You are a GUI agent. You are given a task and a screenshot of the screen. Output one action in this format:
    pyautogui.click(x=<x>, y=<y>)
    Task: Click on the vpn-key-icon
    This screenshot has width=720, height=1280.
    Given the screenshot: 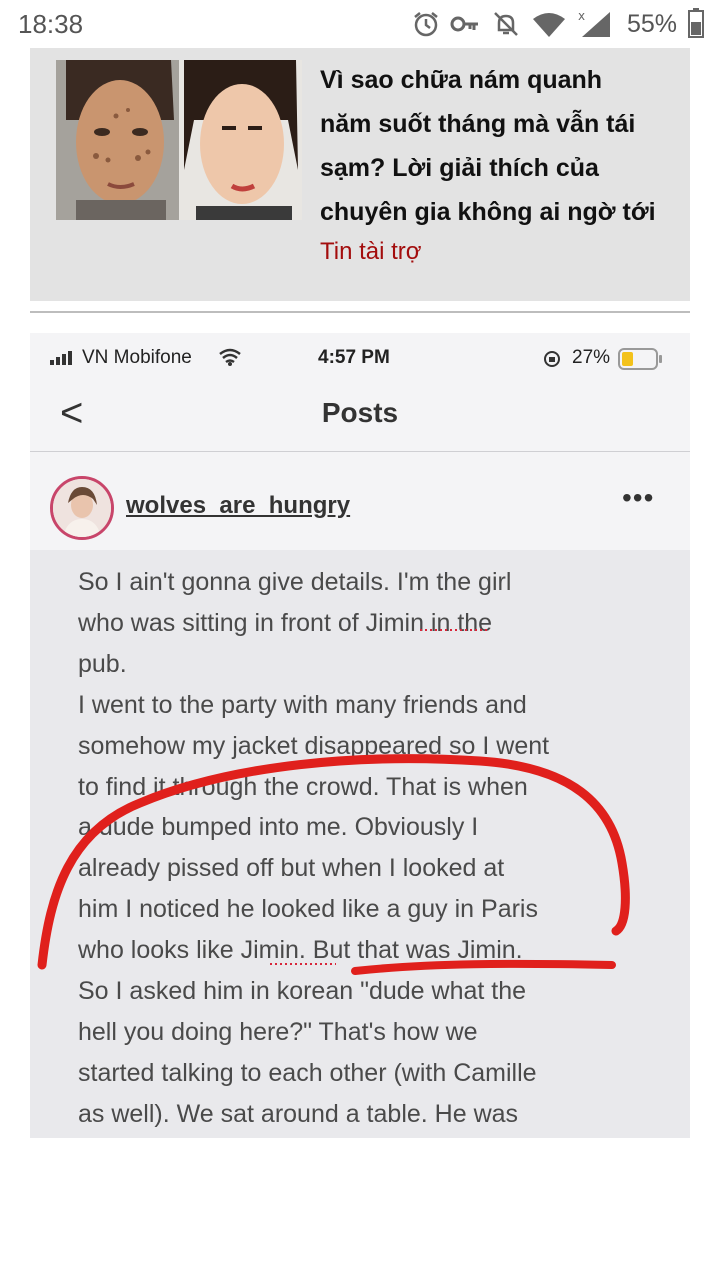 What is the action you would take?
    pyautogui.click(x=464, y=24)
    